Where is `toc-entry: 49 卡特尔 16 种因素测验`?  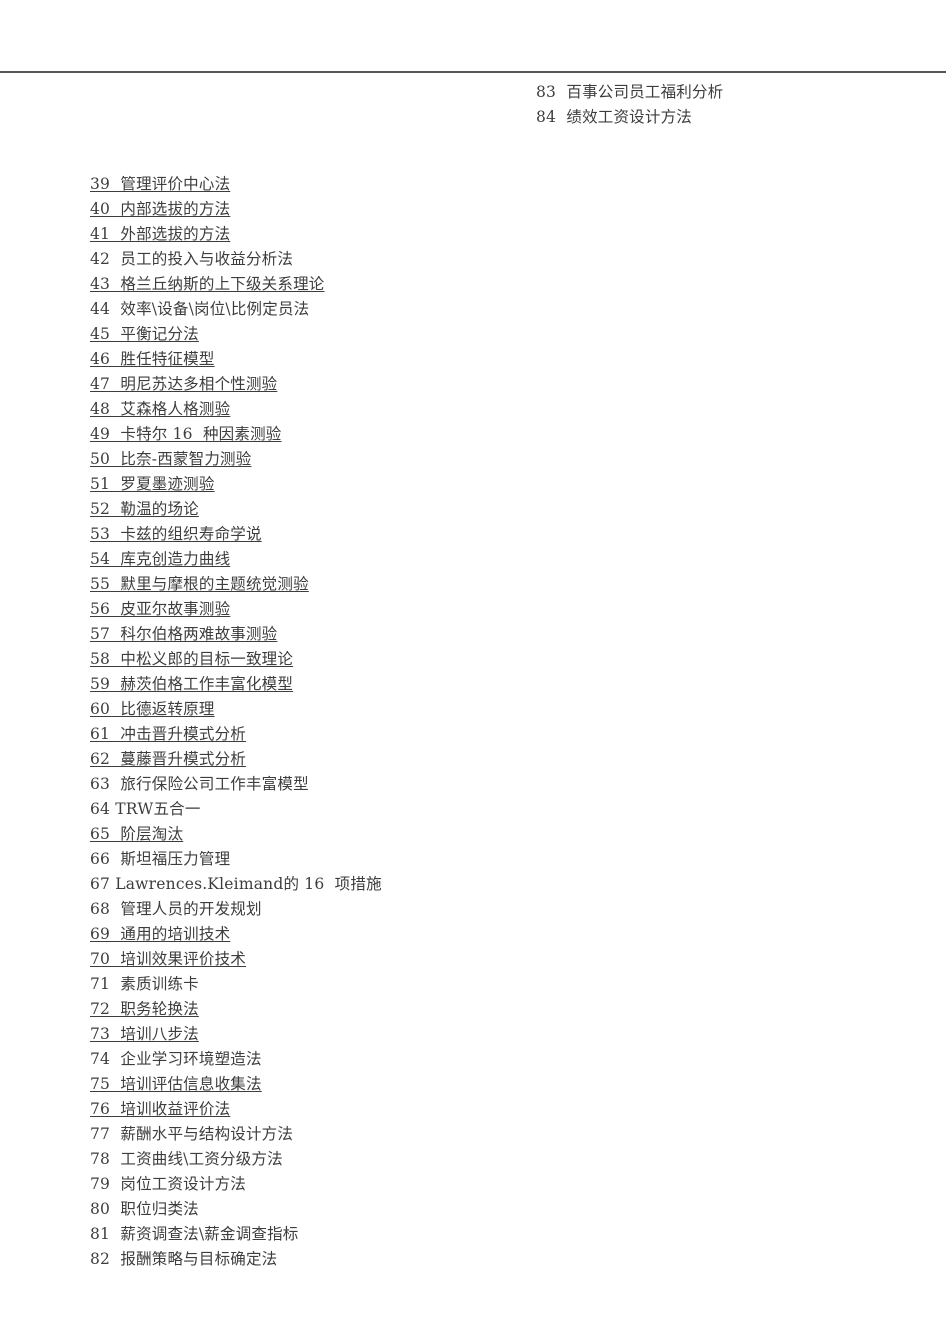
toc-entry: 49 卡特尔 16 种因素测验 is located at coordinates (480, 434).